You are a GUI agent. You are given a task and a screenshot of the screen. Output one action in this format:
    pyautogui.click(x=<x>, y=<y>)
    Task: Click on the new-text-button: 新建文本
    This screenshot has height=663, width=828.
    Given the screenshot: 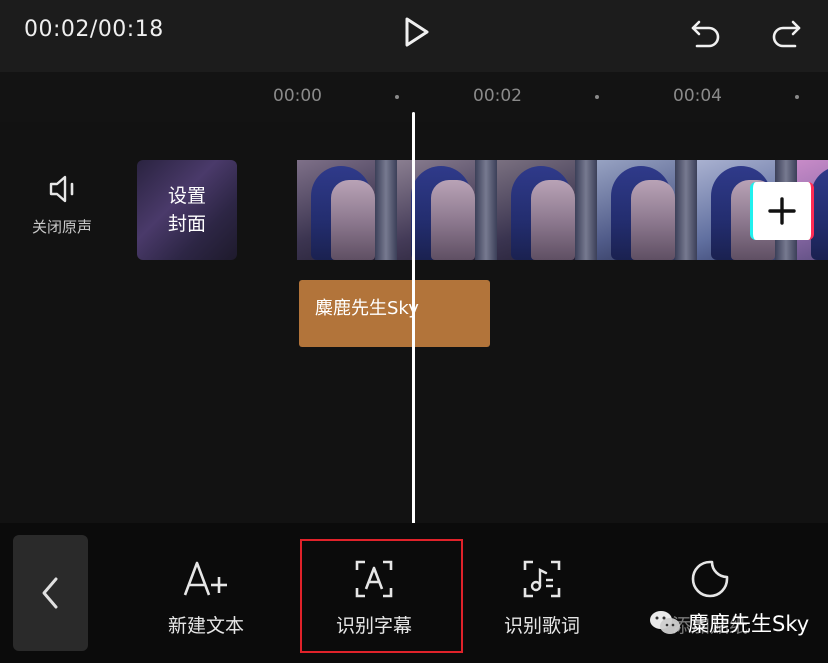 What is the action you would take?
    pyautogui.click(x=206, y=593)
    